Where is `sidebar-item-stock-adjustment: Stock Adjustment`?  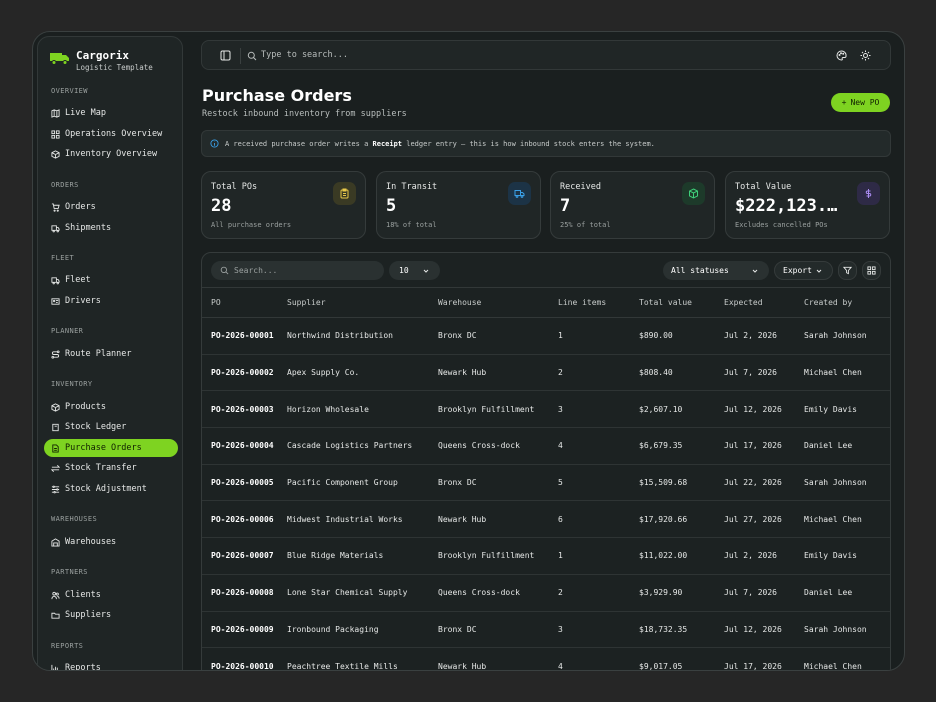
sidebar-item-stock-adjustment: Stock Adjustment is located at coordinates (111, 489).